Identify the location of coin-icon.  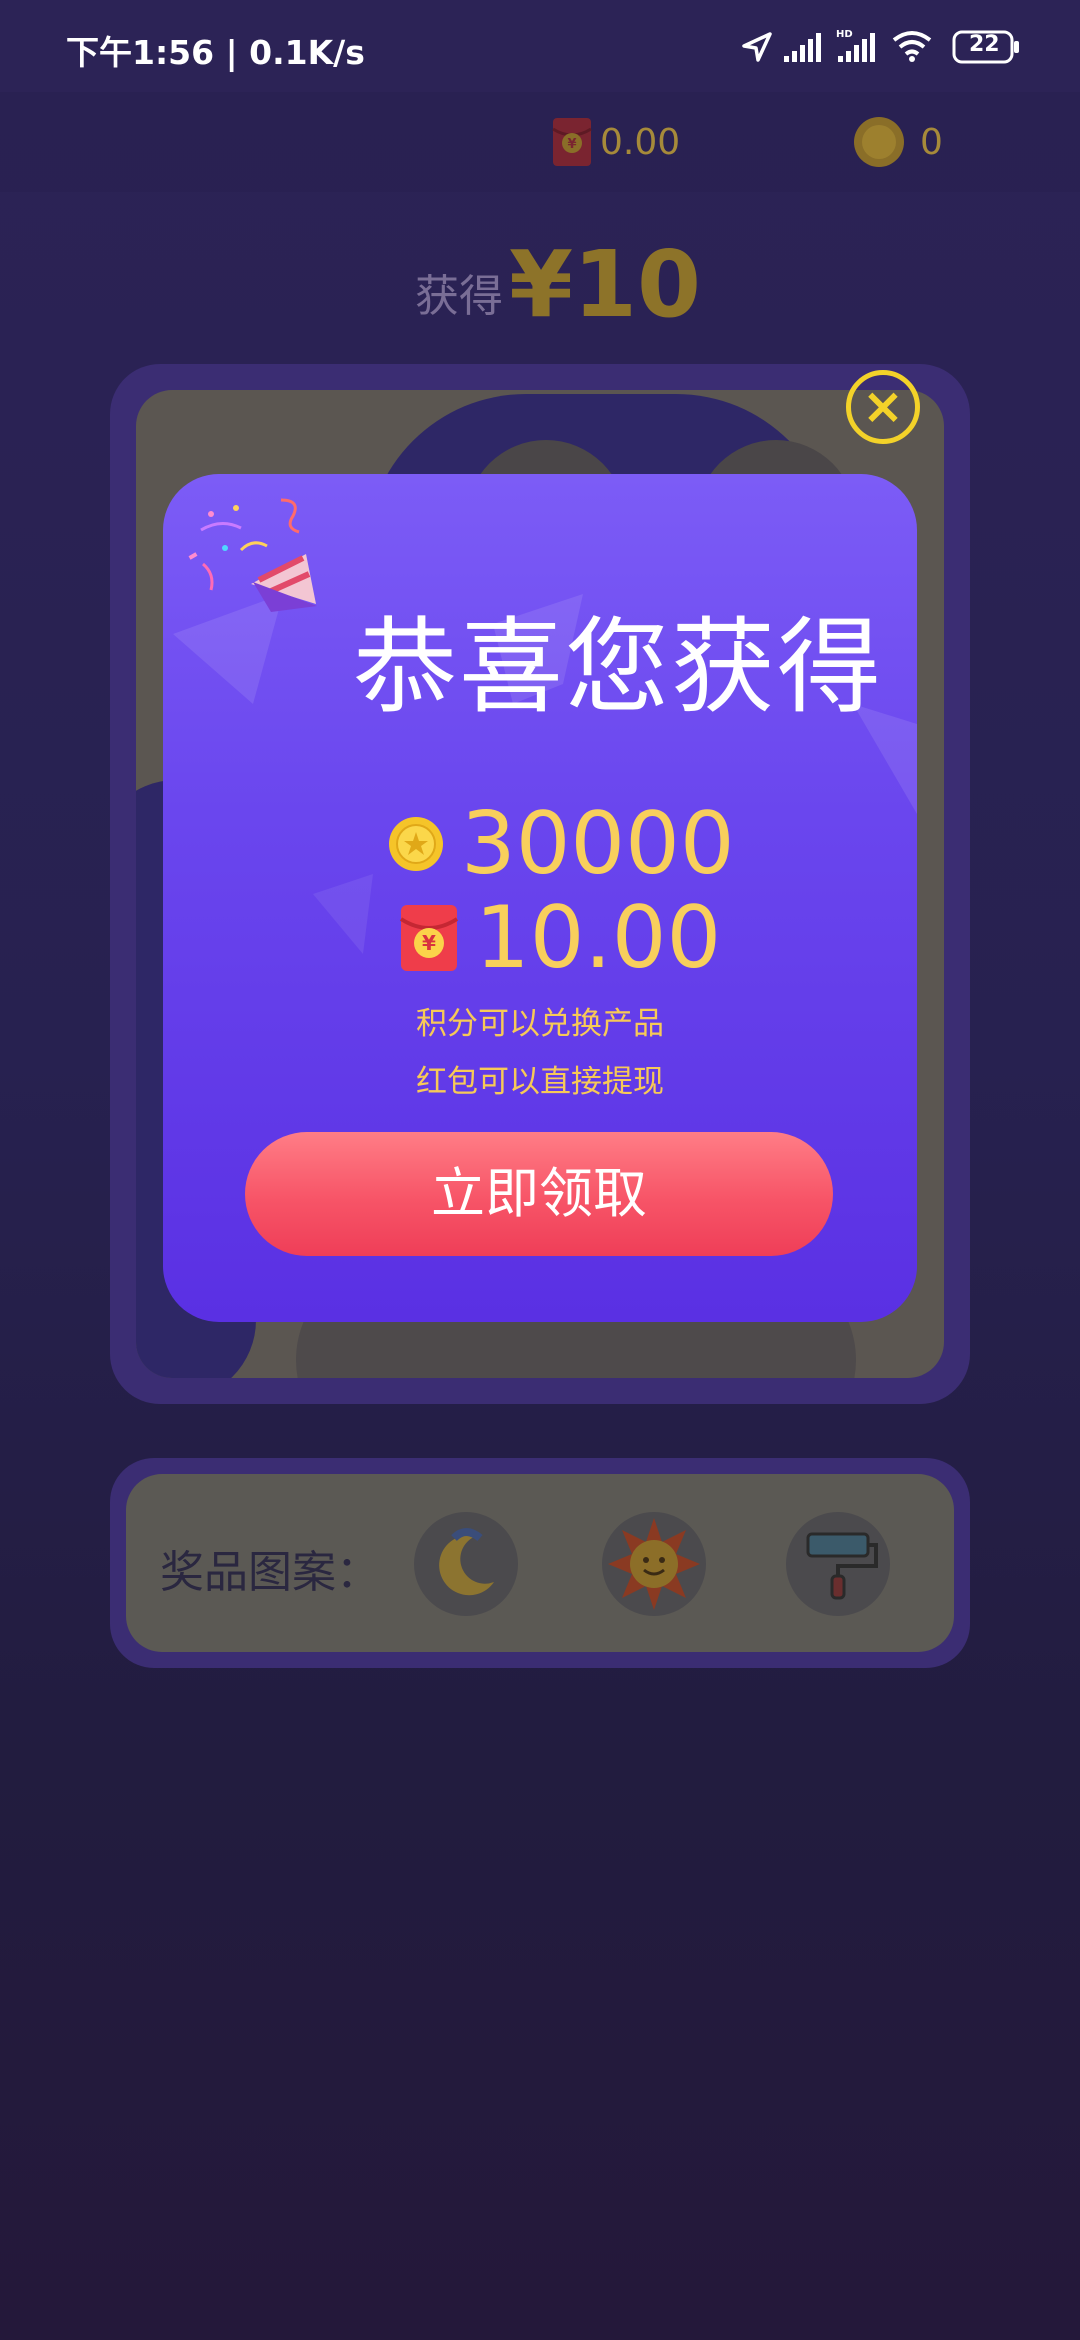
(879, 142).